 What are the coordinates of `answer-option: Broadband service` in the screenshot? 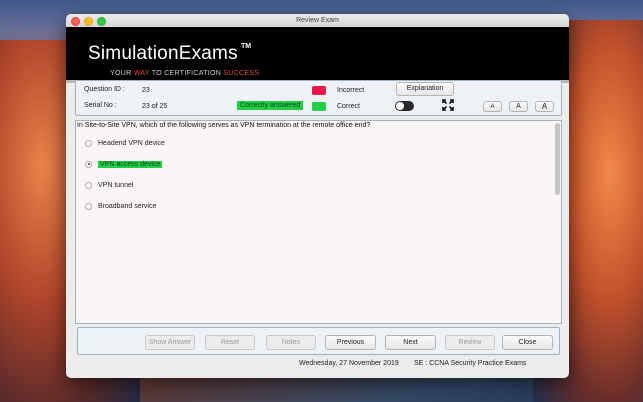 It's located at (120, 206).